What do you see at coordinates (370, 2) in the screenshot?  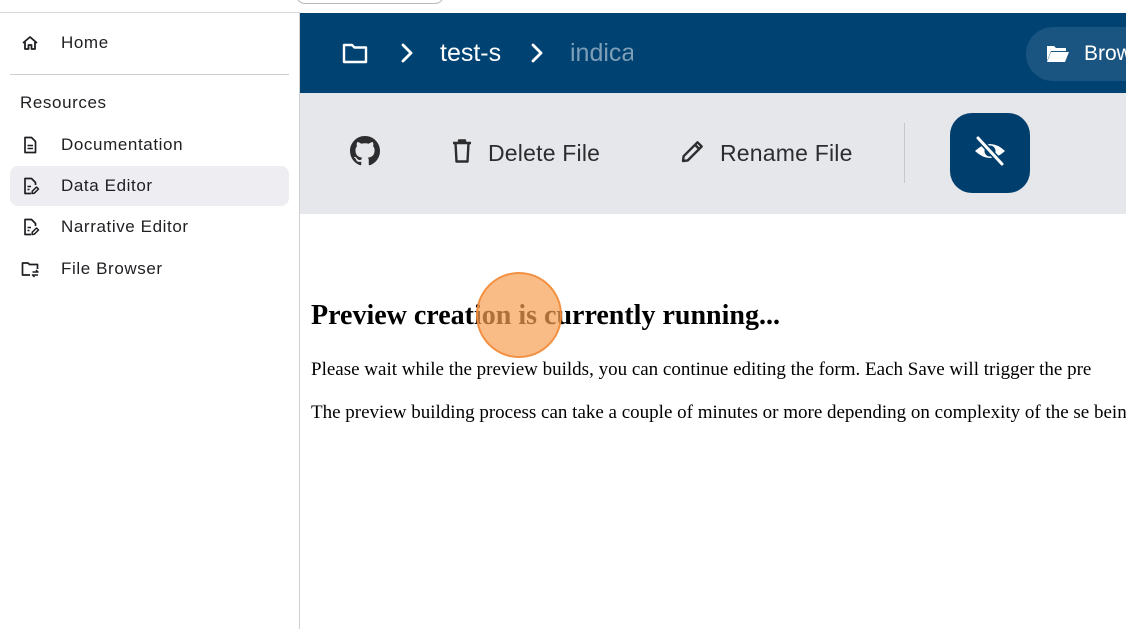 I see `top-search-pill` at bounding box center [370, 2].